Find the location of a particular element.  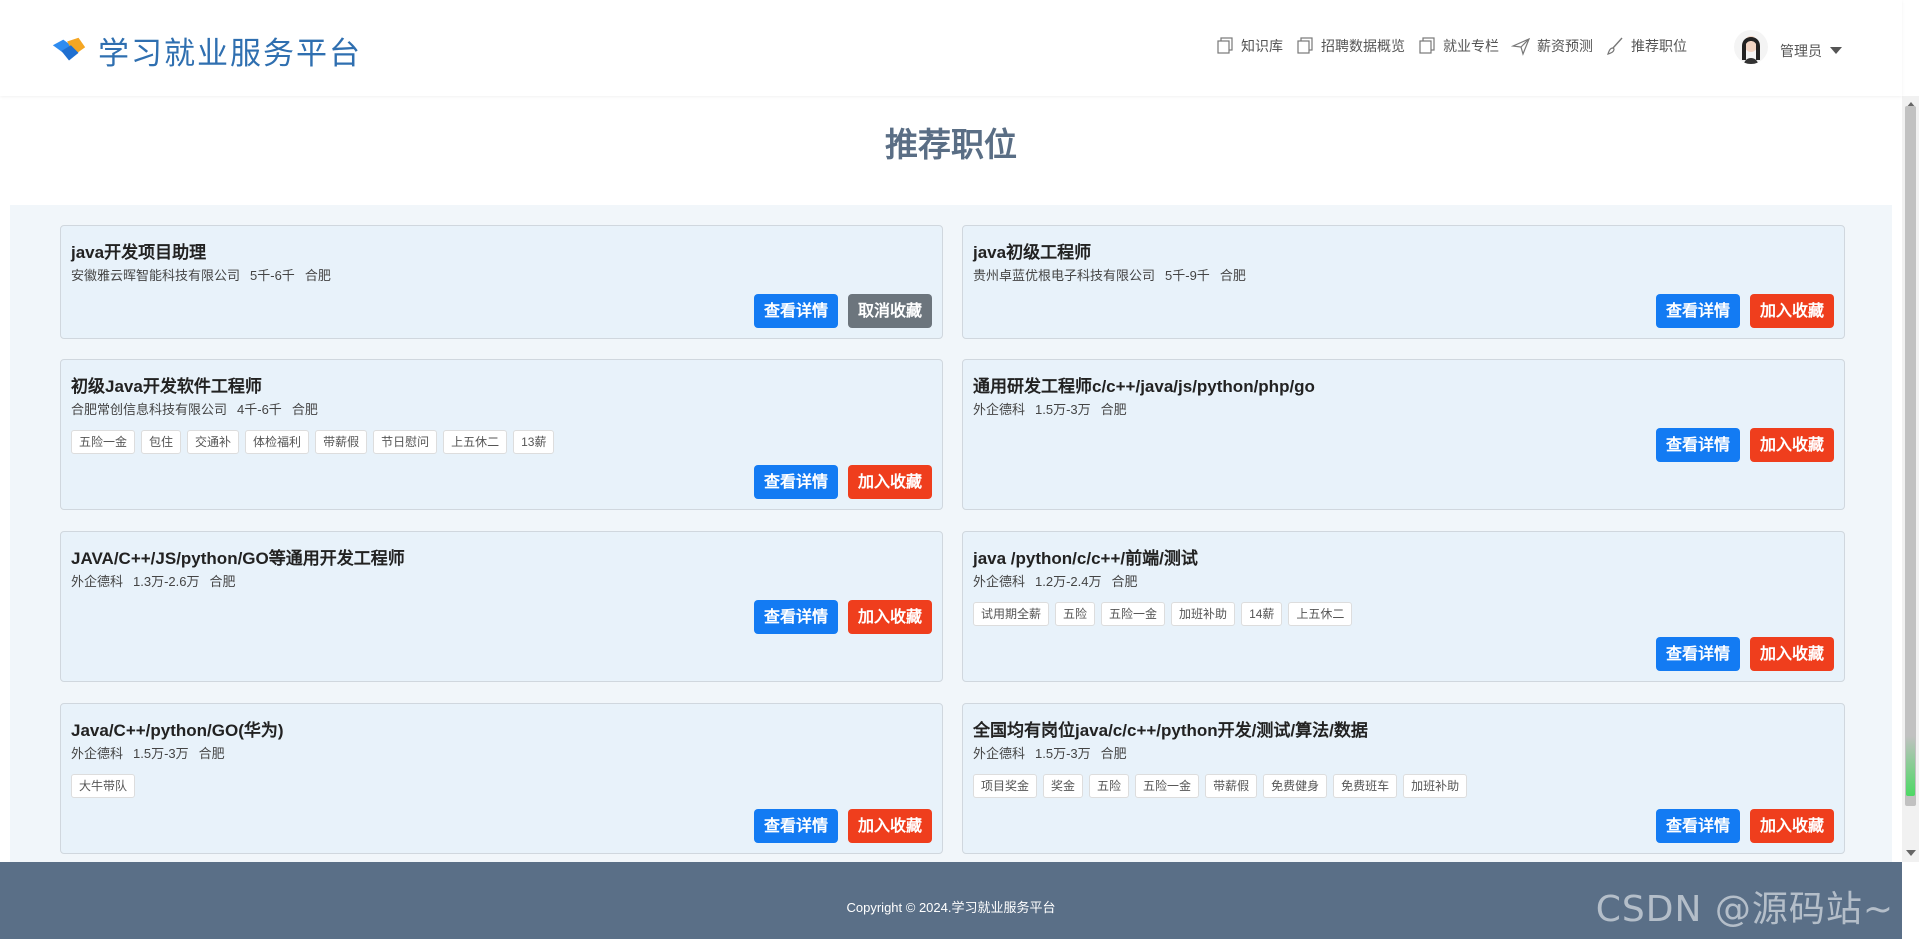

nav-label: 薪资预测 is located at coordinates (1565, 46).